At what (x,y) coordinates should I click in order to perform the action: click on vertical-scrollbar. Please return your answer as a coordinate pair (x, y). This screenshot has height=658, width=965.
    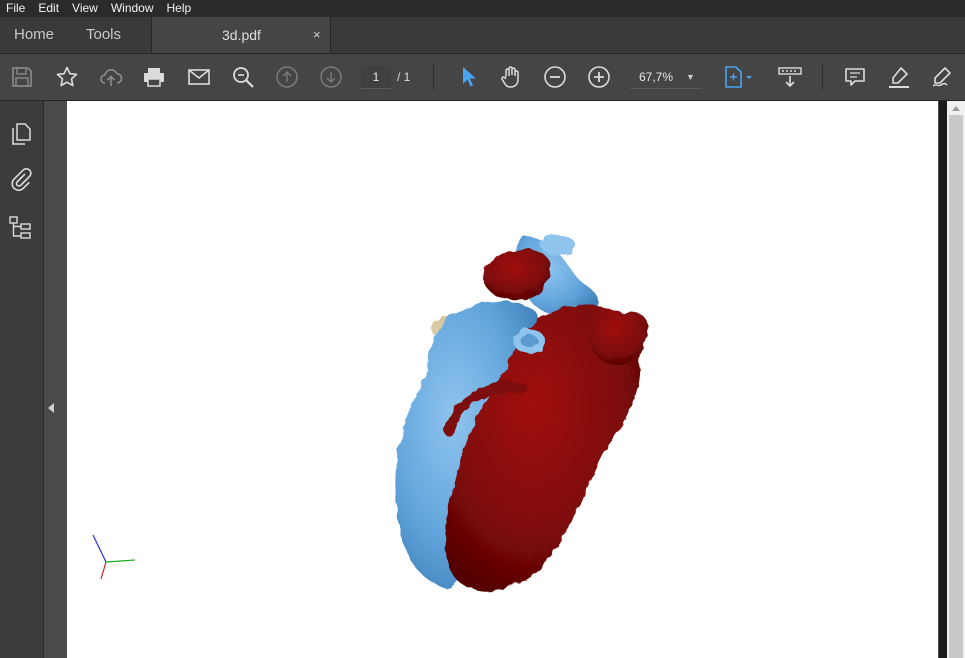
    Looking at the image, I should click on (956, 379).